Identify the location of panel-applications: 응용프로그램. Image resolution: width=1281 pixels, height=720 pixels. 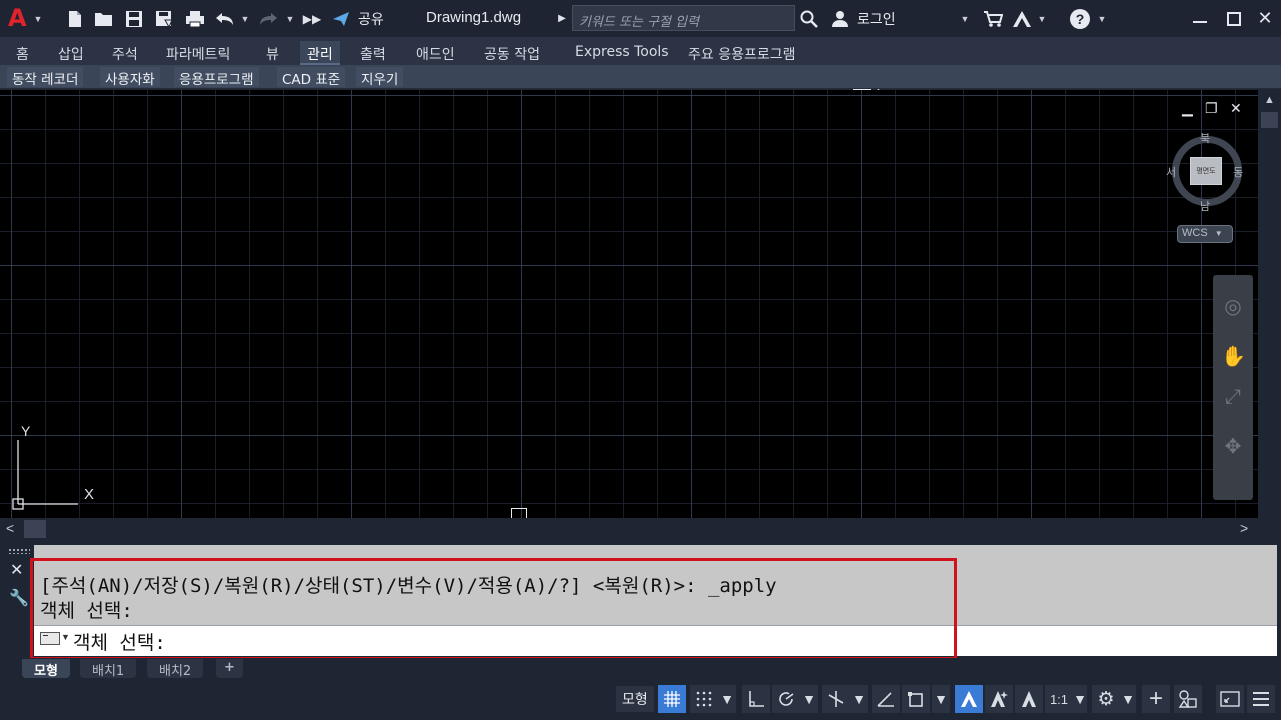
(216, 77).